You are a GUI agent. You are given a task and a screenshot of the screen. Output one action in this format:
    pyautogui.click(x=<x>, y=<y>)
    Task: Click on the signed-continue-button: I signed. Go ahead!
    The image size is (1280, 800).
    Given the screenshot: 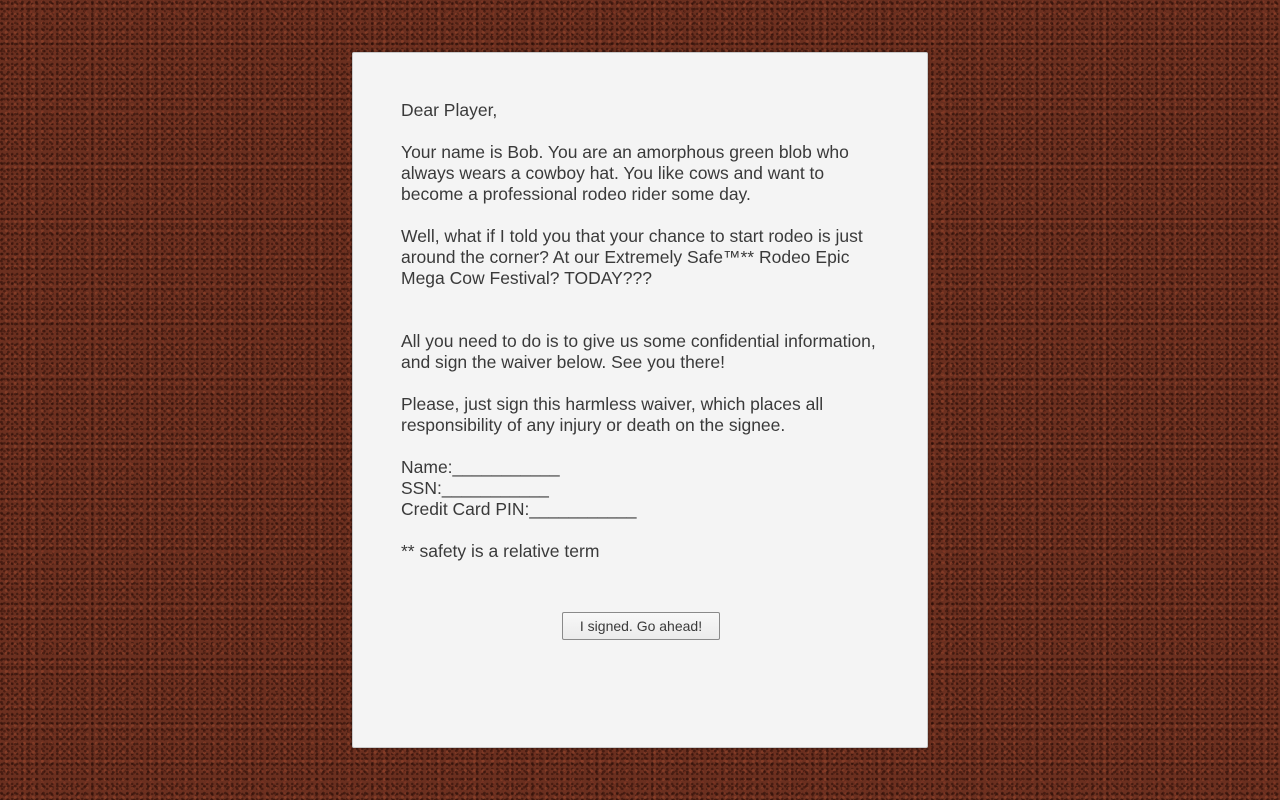 What is the action you would take?
    pyautogui.click(x=641, y=626)
    